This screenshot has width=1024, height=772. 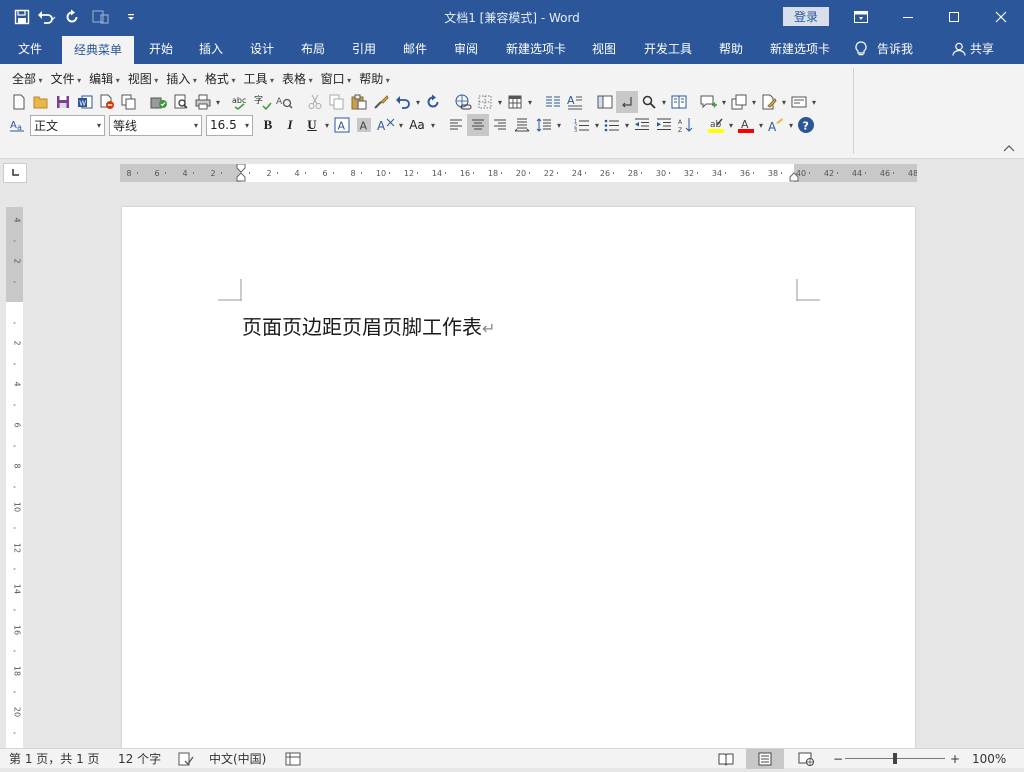 I want to click on change-case-dropdown: ▾, so click(x=433, y=125).